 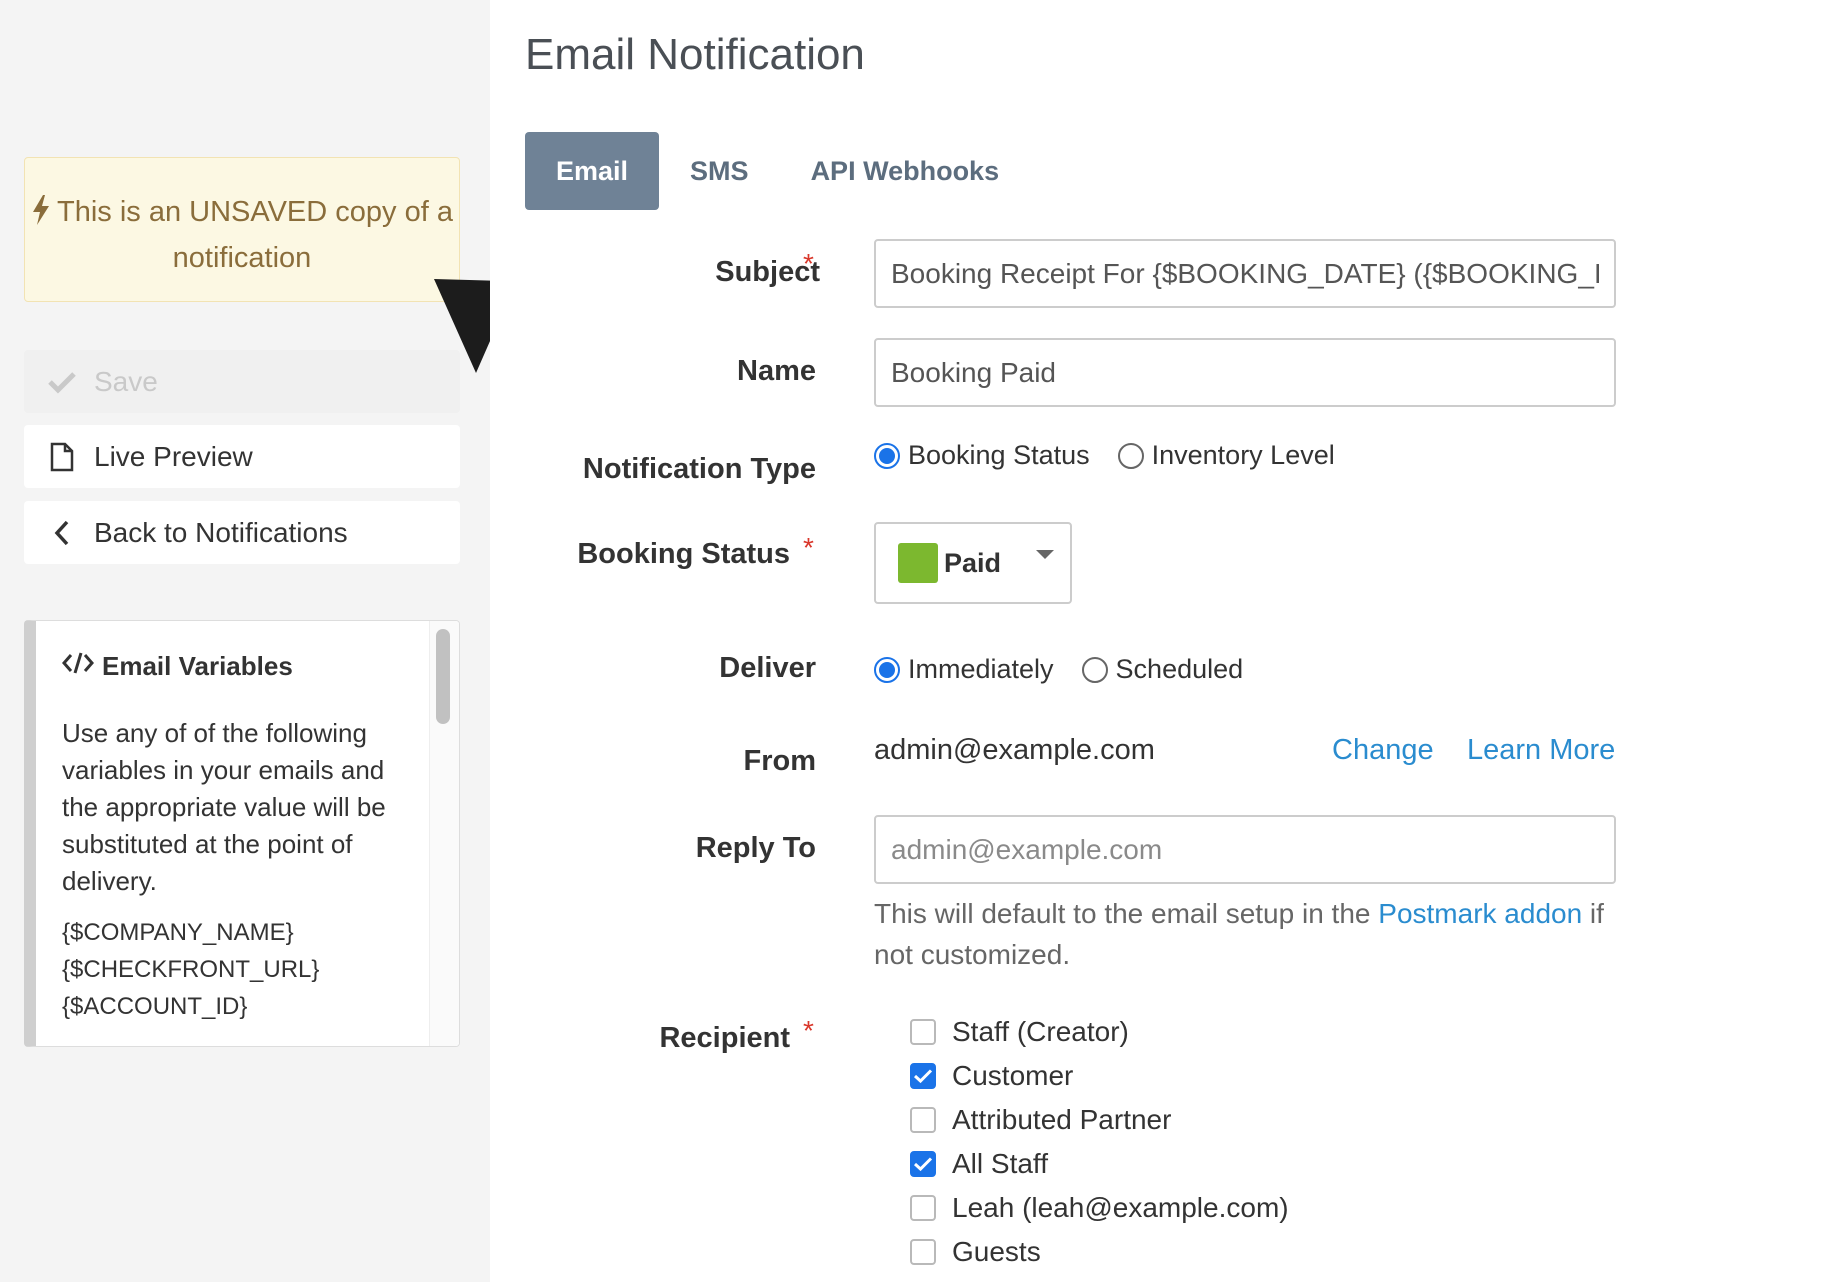 I want to click on email-variables-title: Email Variables, so click(x=232, y=666).